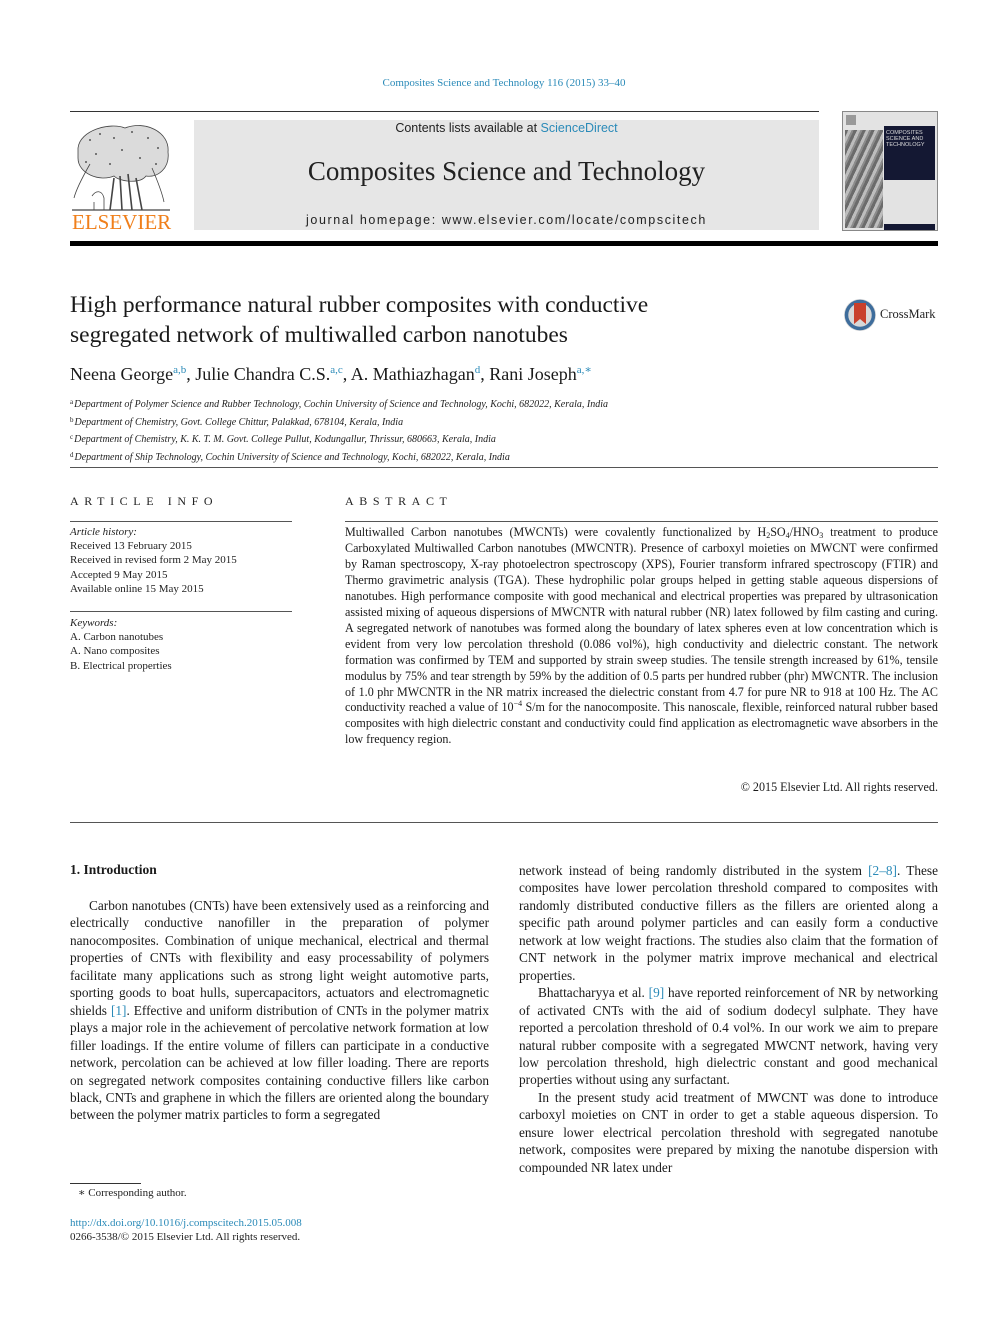 The image size is (992, 1323). What do you see at coordinates (181, 611) in the screenshot?
I see `keywords-rule` at bounding box center [181, 611].